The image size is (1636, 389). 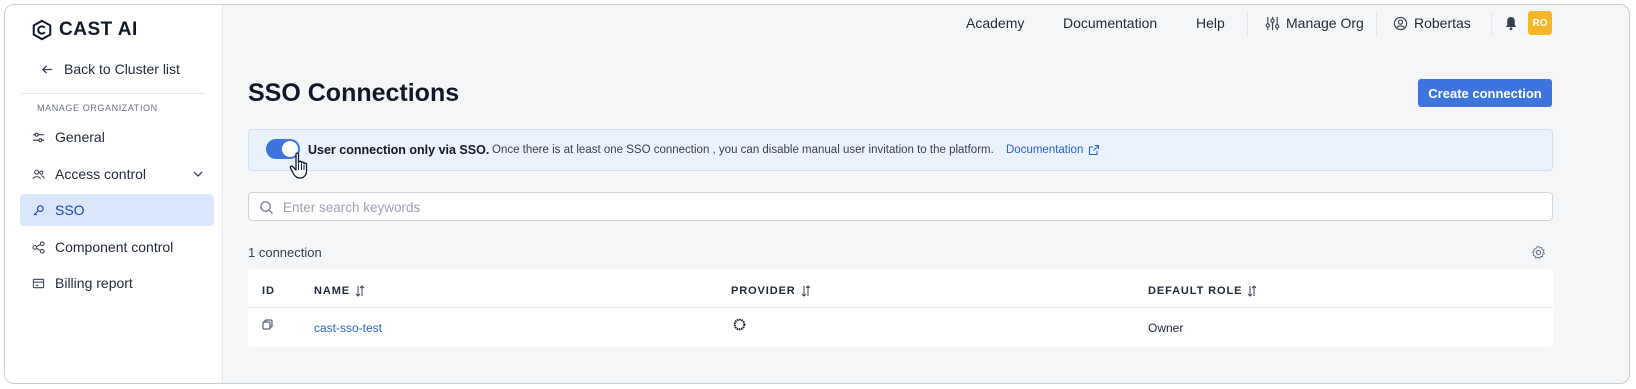 I want to click on column-header-id: ID, so click(x=268, y=291).